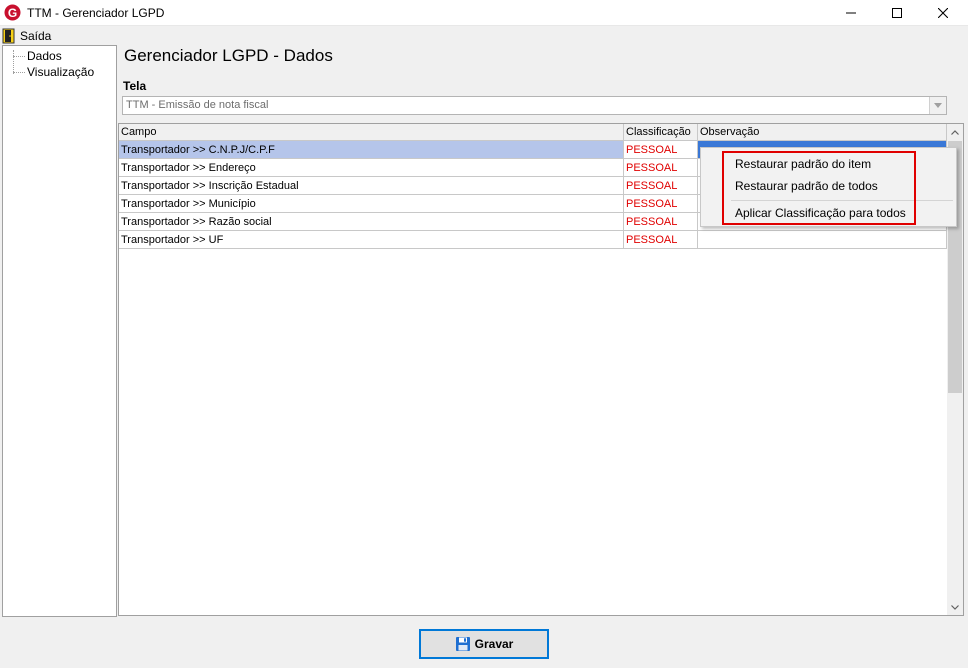 The height and width of the screenshot is (668, 968). I want to click on menu-separator, so click(842, 200).